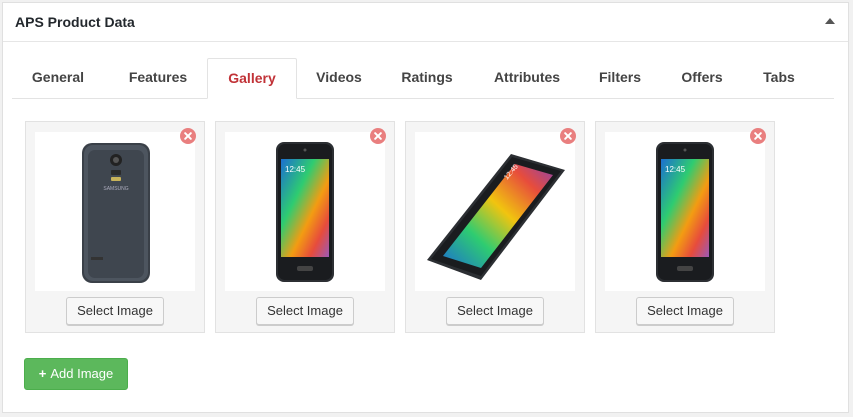  What do you see at coordinates (82, 373) in the screenshot?
I see `add-image-label: Add Image` at bounding box center [82, 373].